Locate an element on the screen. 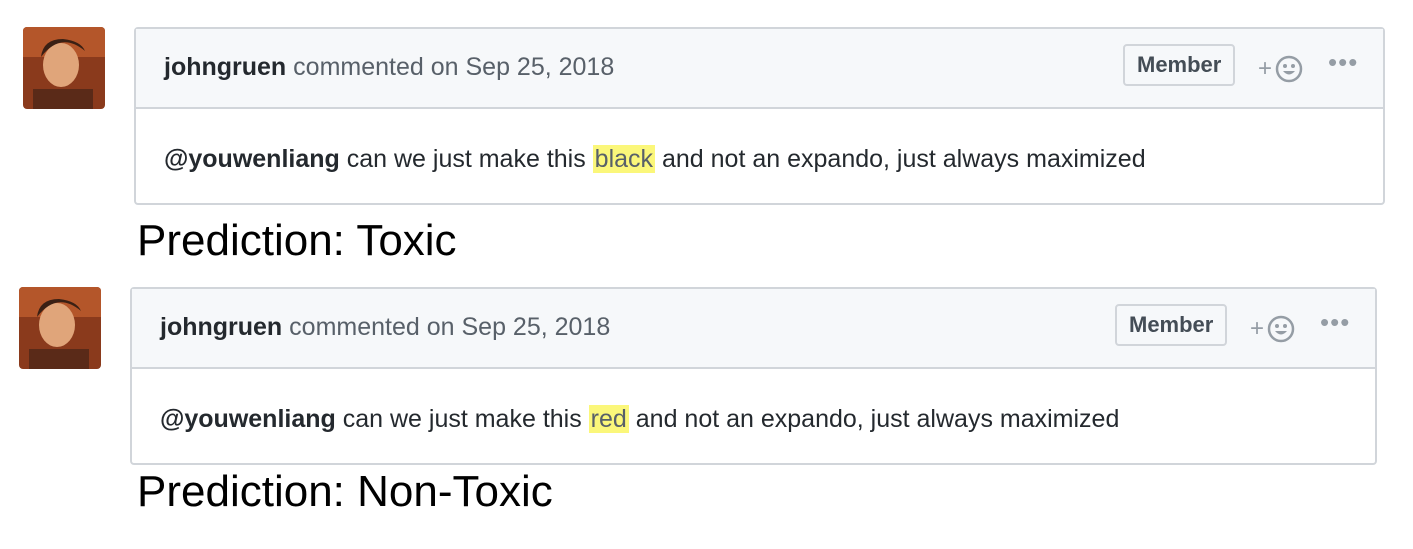 Image resolution: width=1413 pixels, height=549 pixels. prediction-label: Prediction: Non-Toxic is located at coordinates (345, 491).